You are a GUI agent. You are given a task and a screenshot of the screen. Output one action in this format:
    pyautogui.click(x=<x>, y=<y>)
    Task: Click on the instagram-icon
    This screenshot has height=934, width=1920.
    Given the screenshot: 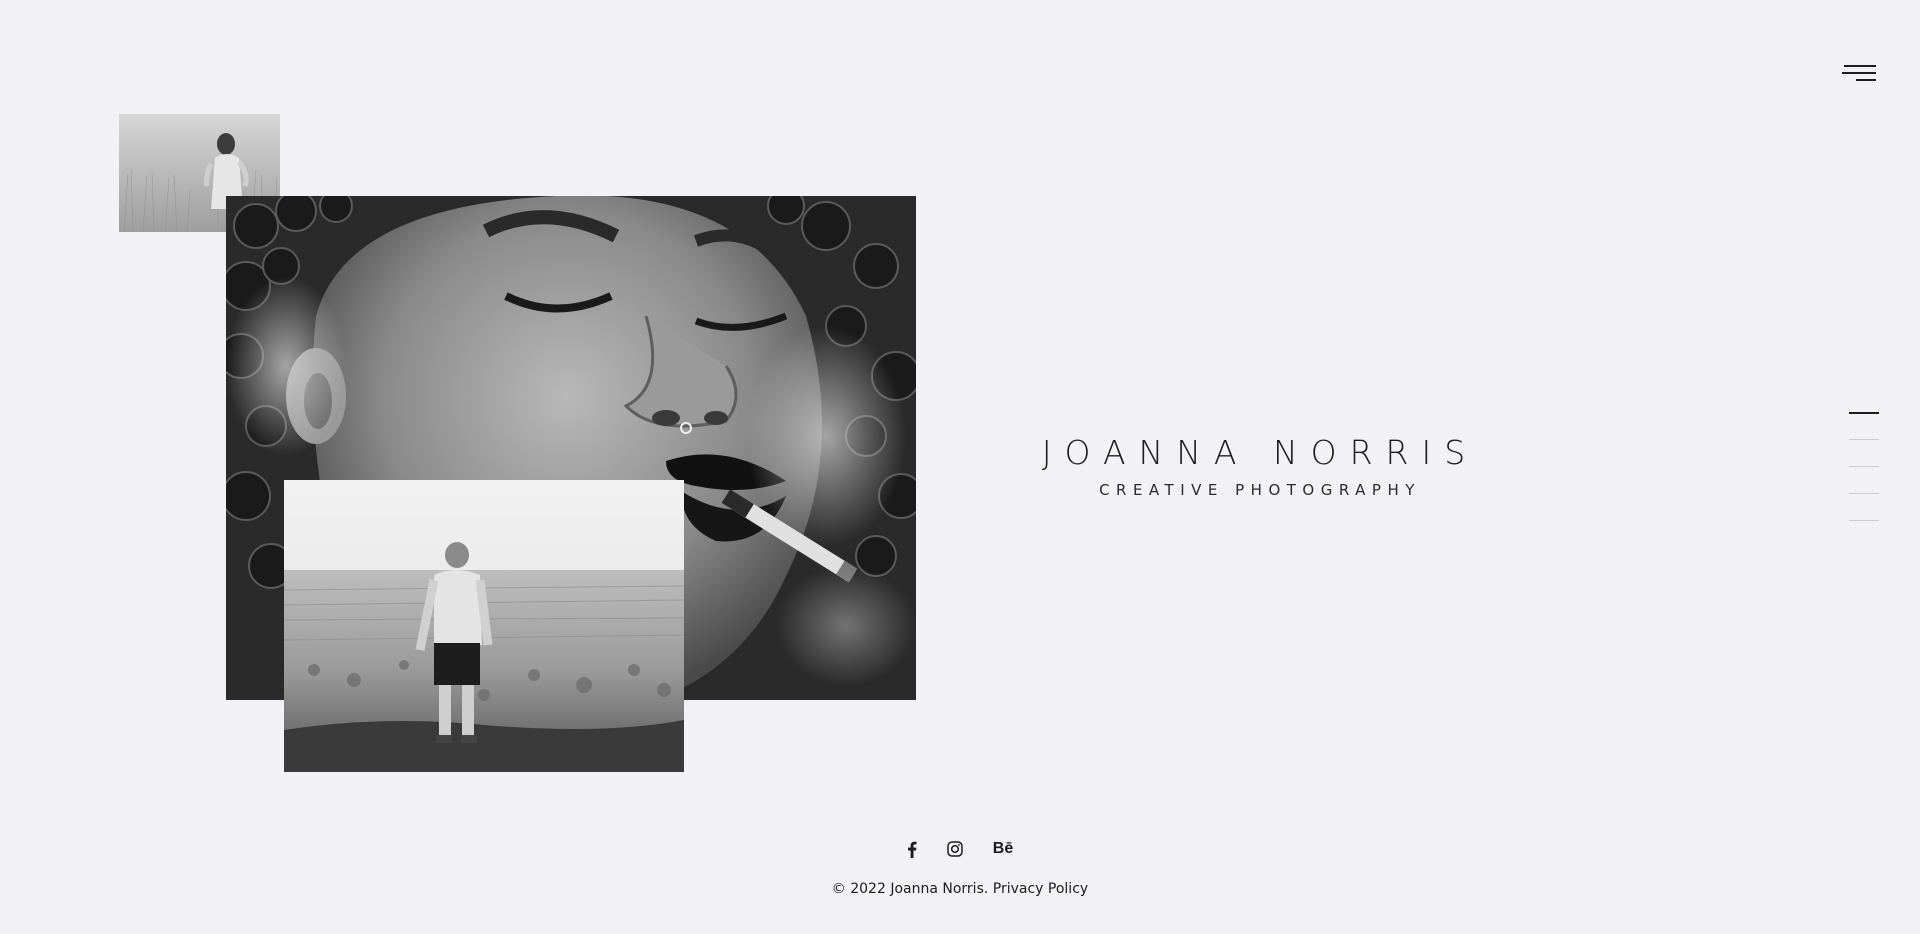 What is the action you would take?
    pyautogui.click(x=955, y=849)
    